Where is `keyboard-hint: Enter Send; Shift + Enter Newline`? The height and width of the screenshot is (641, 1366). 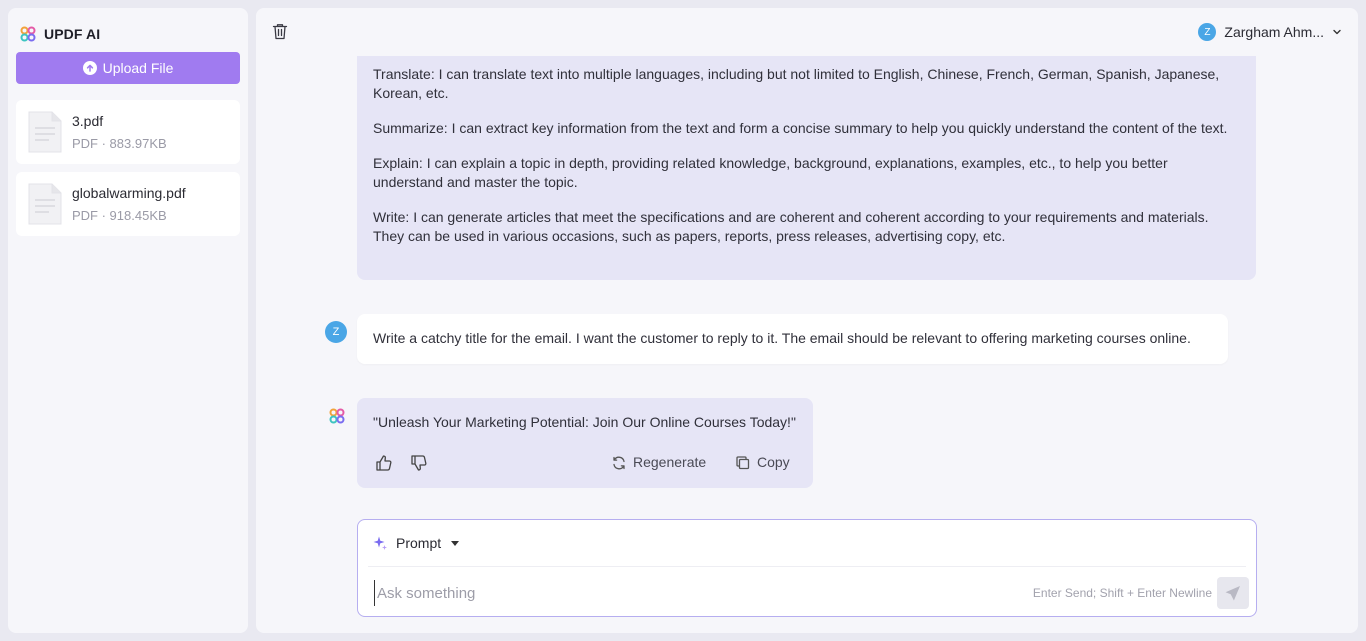 keyboard-hint: Enter Send; Shift + Enter Newline is located at coordinates (1122, 593).